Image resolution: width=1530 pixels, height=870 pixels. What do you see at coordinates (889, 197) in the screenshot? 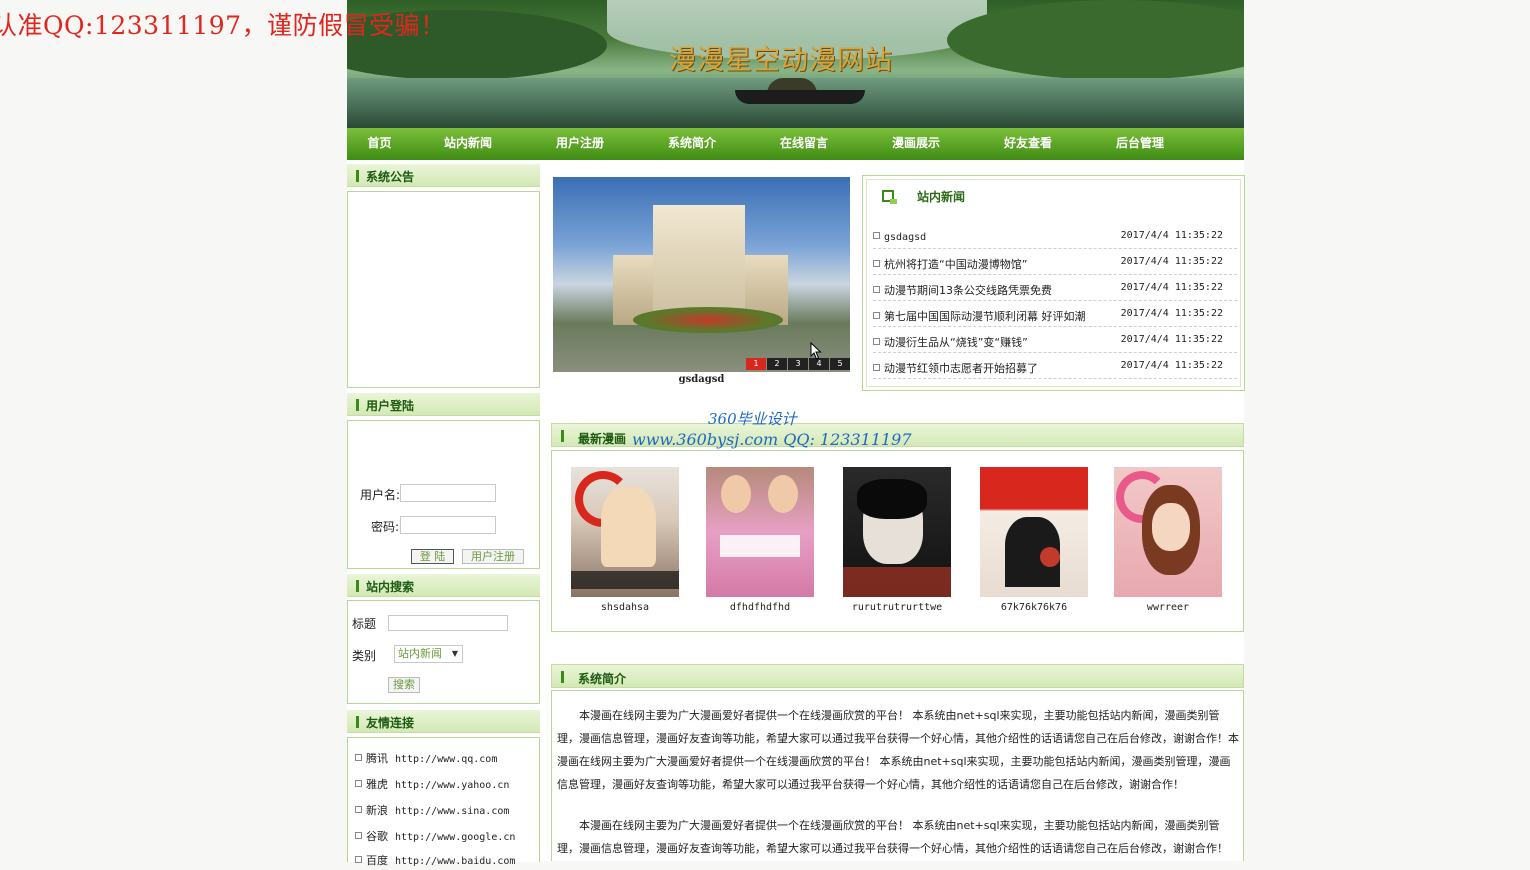
I see `news-icon` at bounding box center [889, 197].